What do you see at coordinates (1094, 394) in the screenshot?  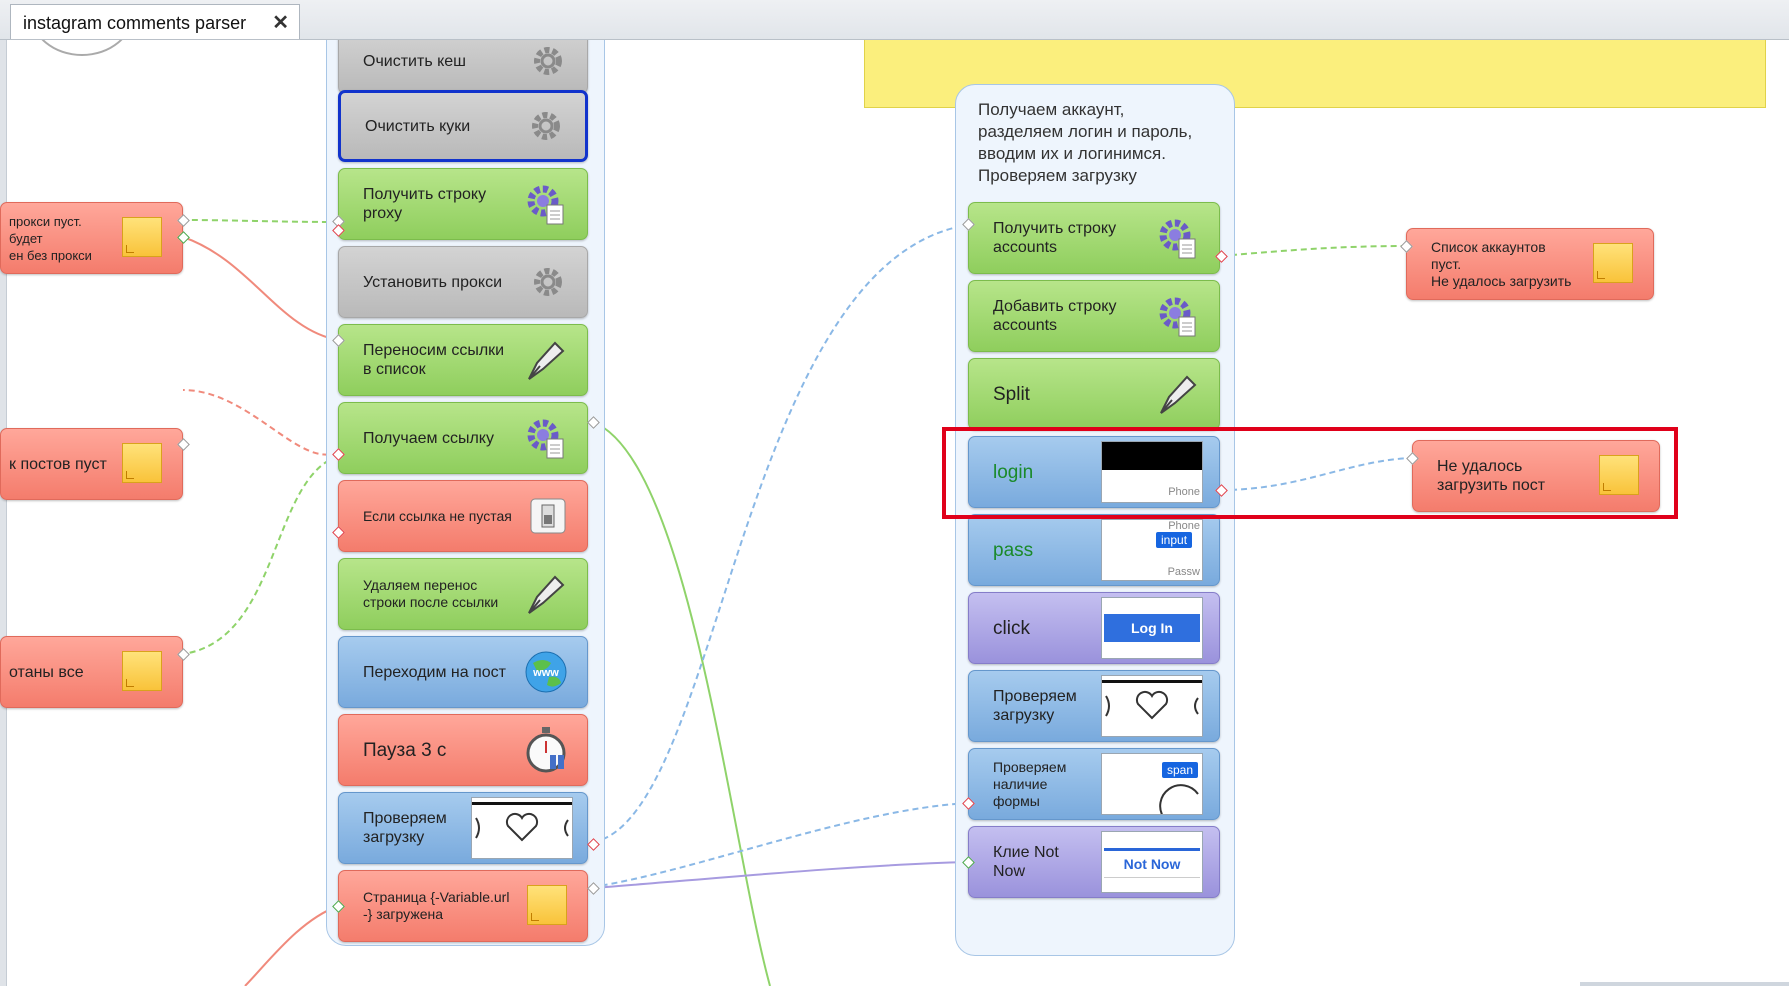 I see `action-split: Split` at bounding box center [1094, 394].